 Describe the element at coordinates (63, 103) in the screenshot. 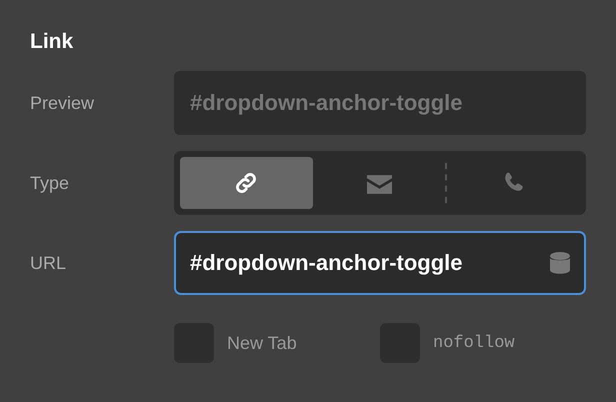

I see `field-label: Preview` at that location.